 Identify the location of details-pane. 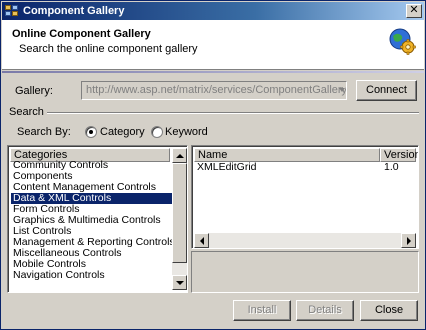
(305, 272).